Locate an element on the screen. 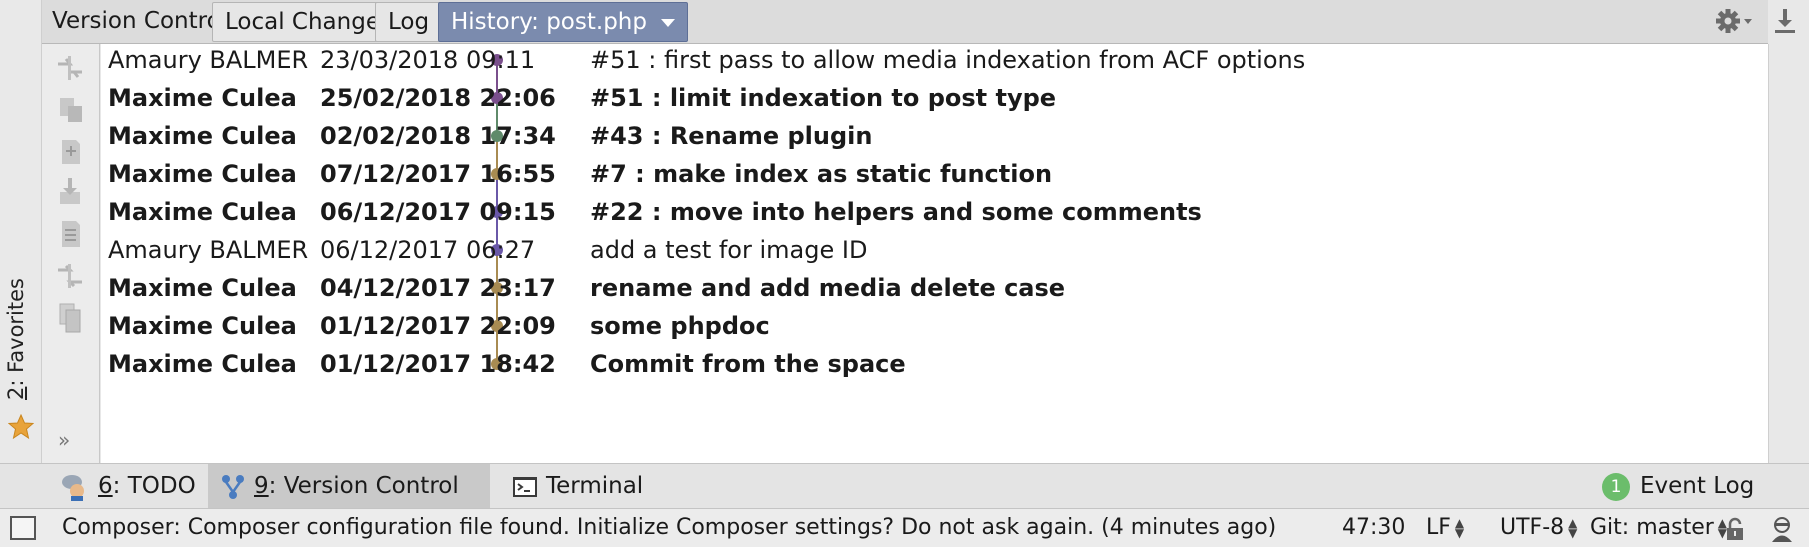 Image resolution: width=1809 pixels, height=547 pixels. terminal-icon is located at coordinates (525, 486).